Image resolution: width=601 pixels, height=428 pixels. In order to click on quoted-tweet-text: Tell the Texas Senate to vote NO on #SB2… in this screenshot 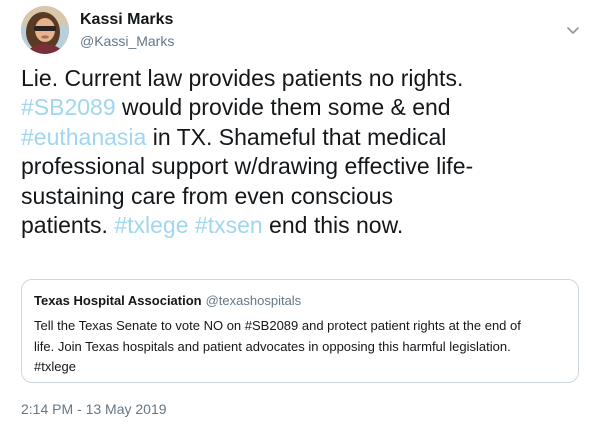, I will do `click(301, 347)`.